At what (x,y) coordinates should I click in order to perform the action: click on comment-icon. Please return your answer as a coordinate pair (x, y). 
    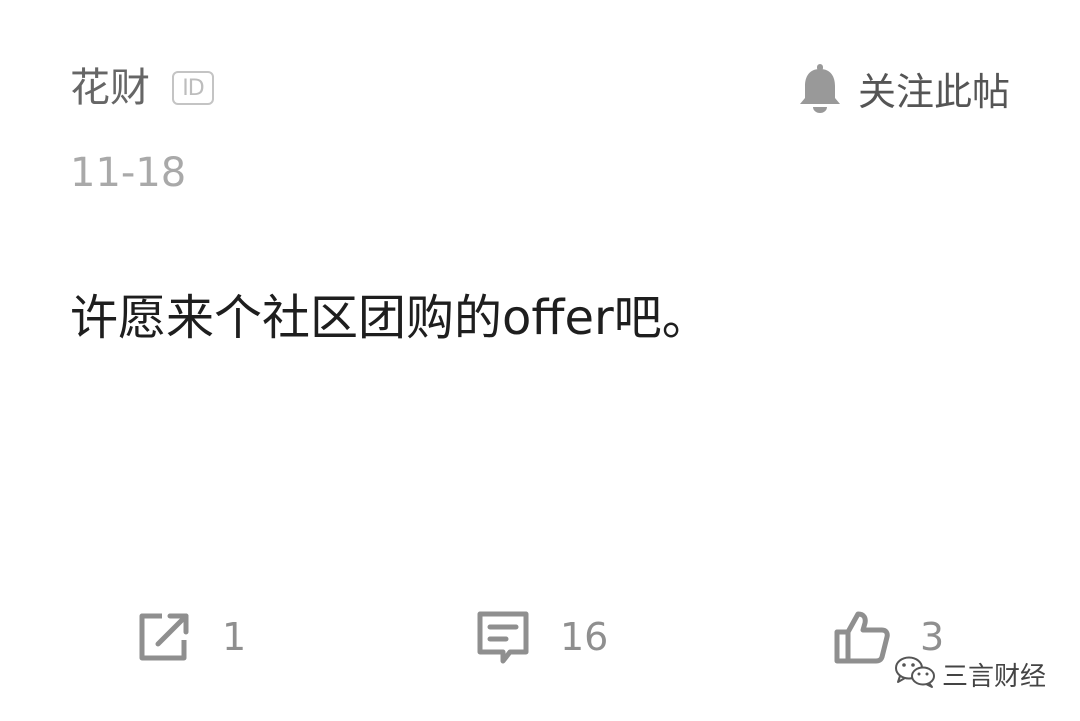
    Looking at the image, I should click on (503, 637).